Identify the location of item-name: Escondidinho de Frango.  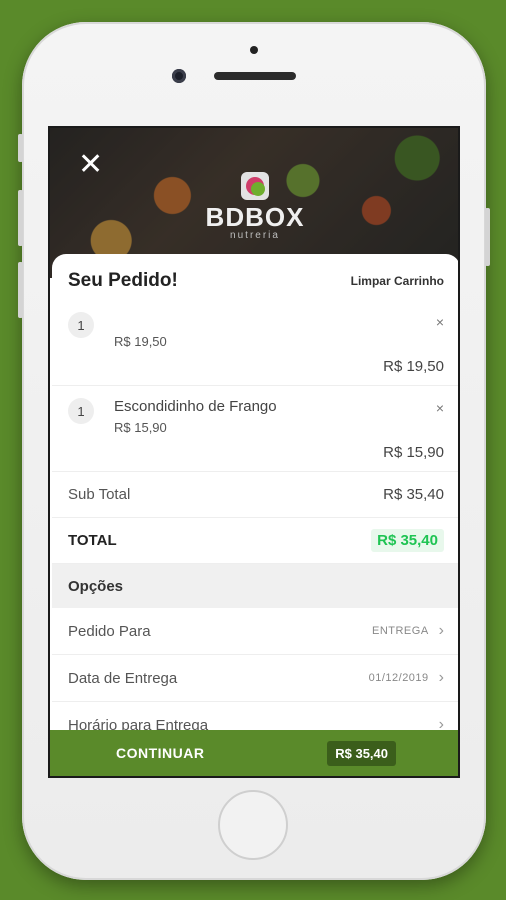
(195, 406).